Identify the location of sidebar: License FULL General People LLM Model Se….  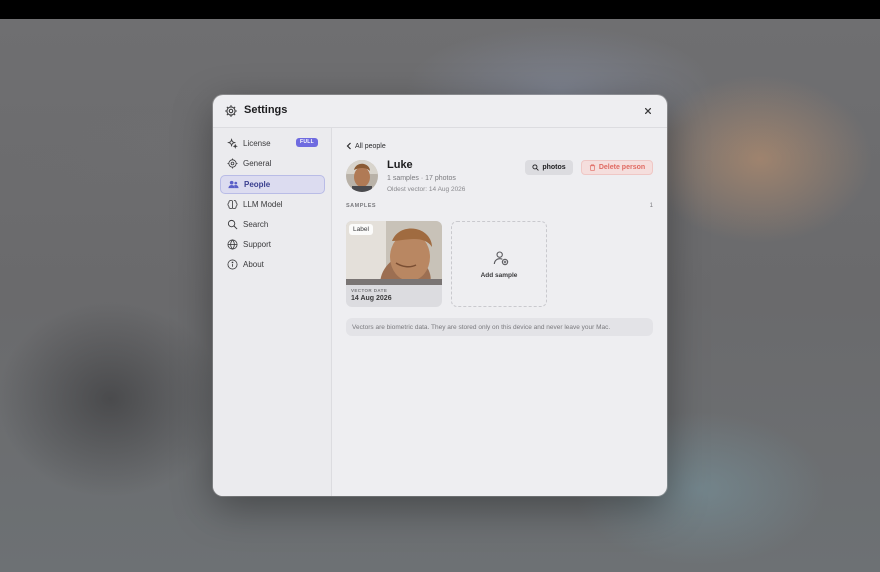
(272, 312).